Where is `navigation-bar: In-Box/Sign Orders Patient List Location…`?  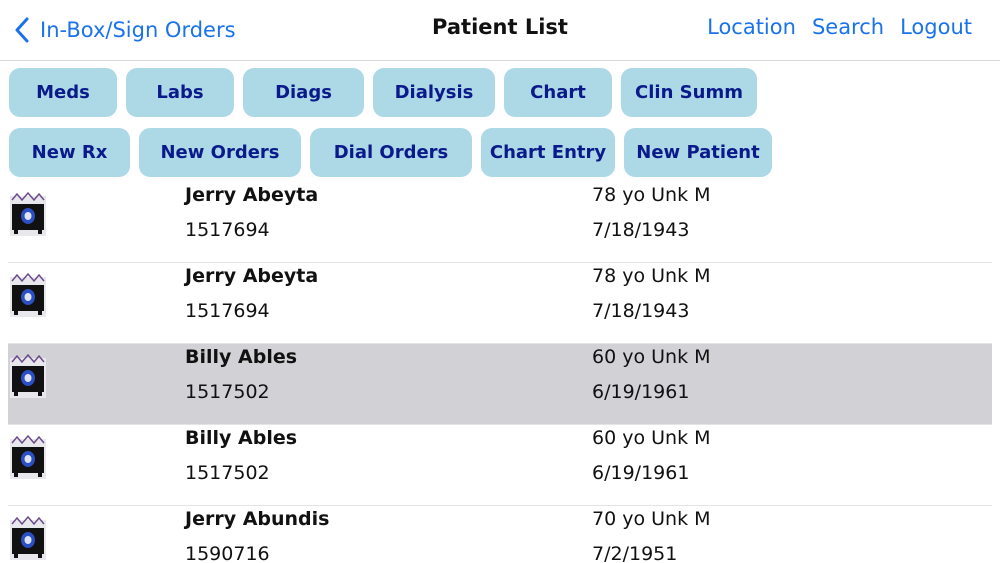 navigation-bar: In-Box/Sign Orders Patient List Location… is located at coordinates (500, 30).